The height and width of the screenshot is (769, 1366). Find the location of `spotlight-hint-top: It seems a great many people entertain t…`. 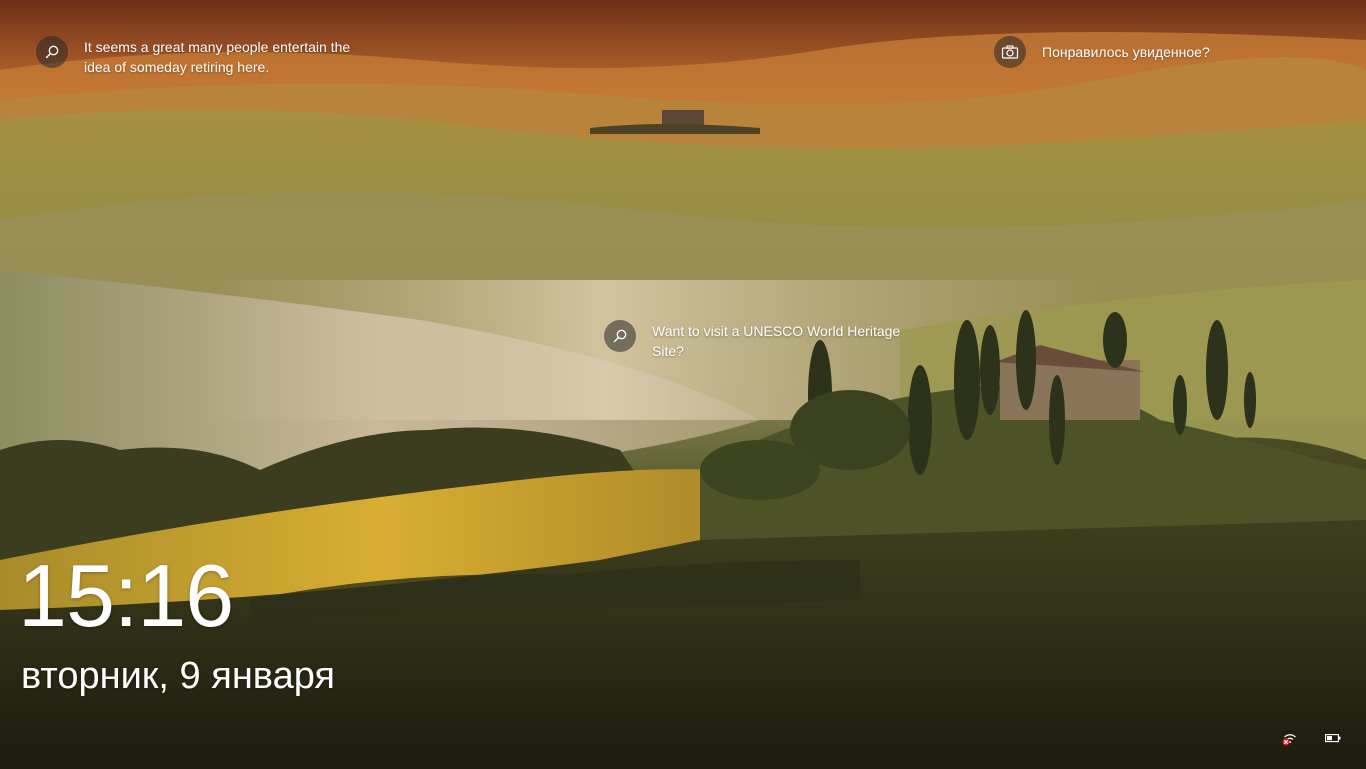

spotlight-hint-top: It seems a great many people entertain t… is located at coordinates (206, 56).